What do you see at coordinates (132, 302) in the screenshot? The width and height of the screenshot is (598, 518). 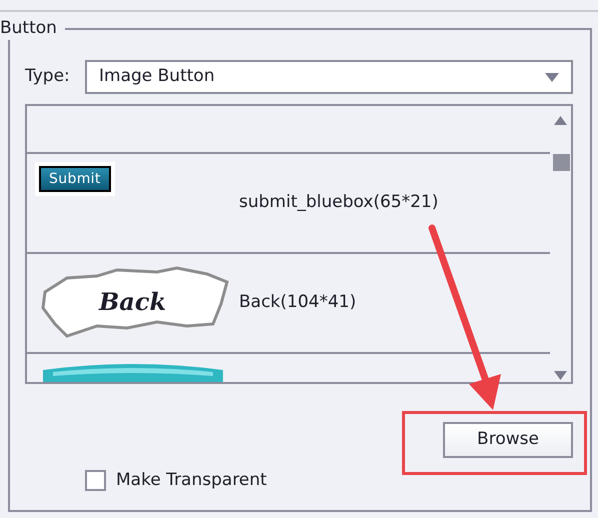 I see `image-caption: Back` at bounding box center [132, 302].